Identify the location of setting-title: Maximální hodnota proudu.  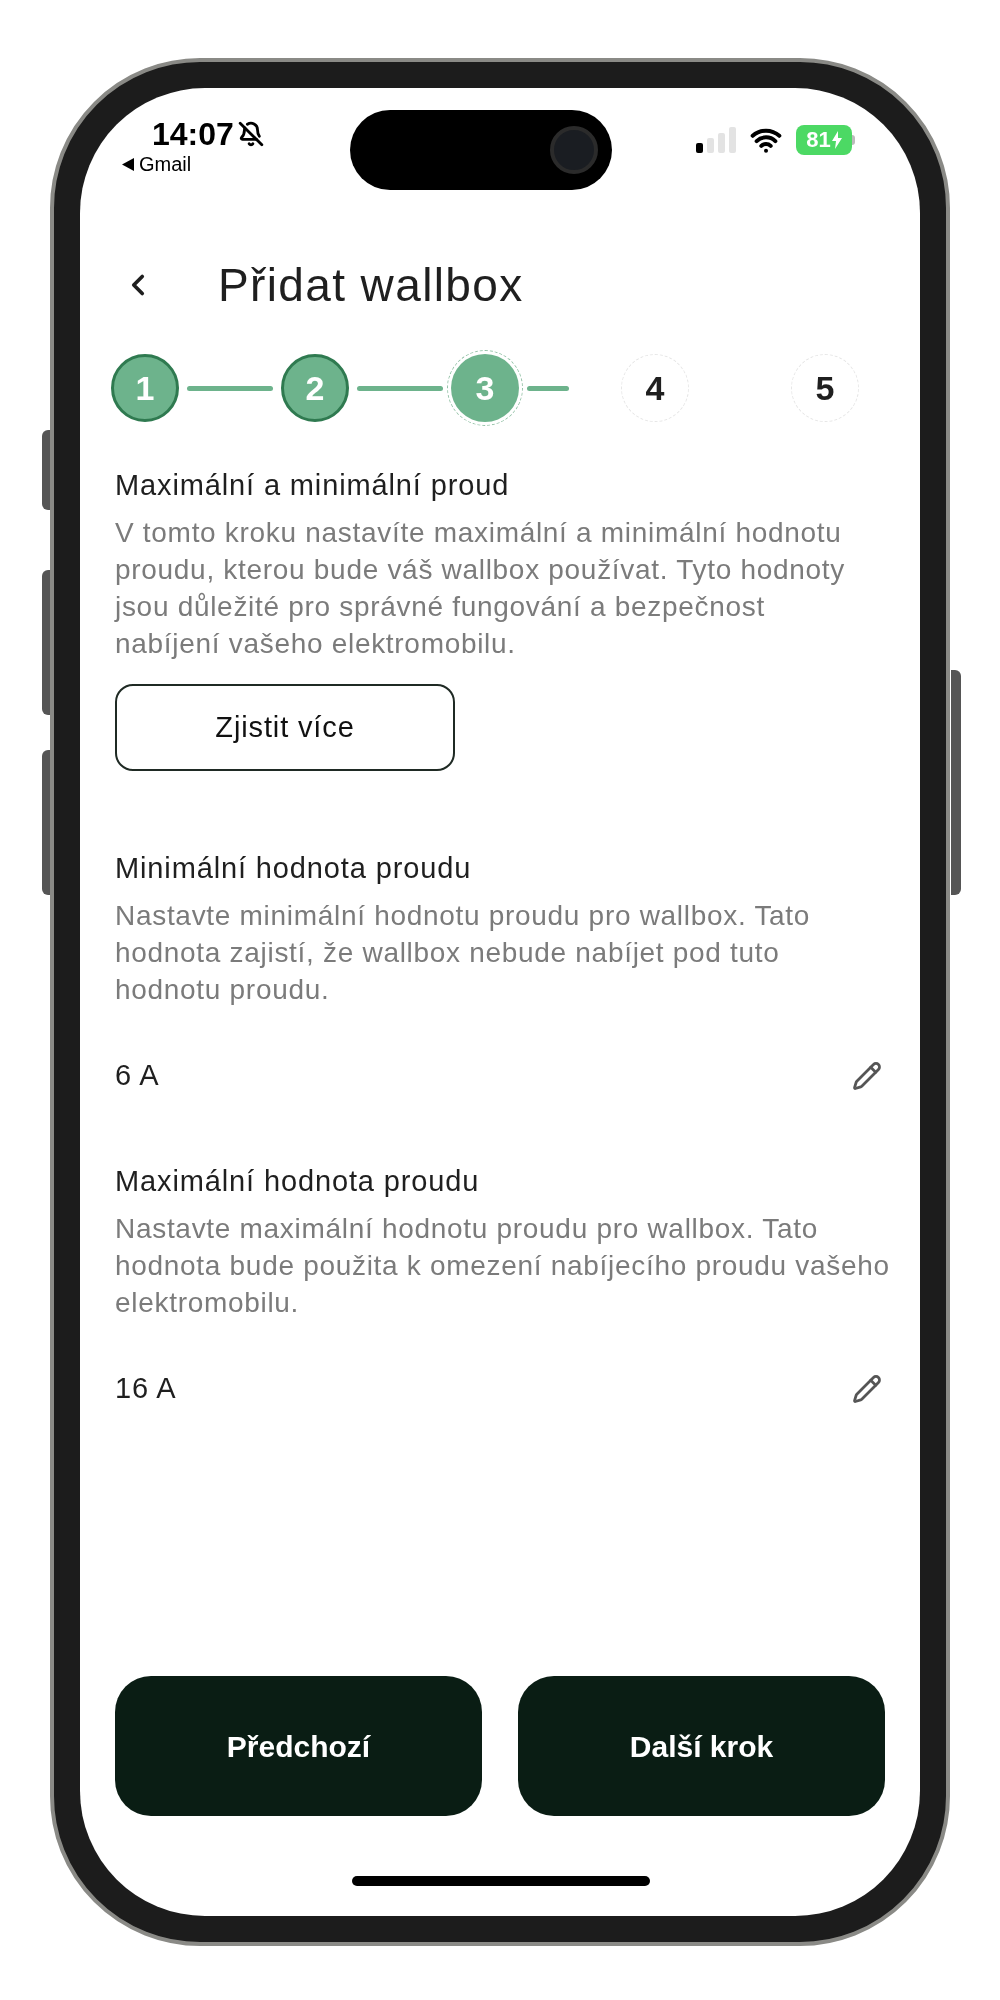
(298, 1181).